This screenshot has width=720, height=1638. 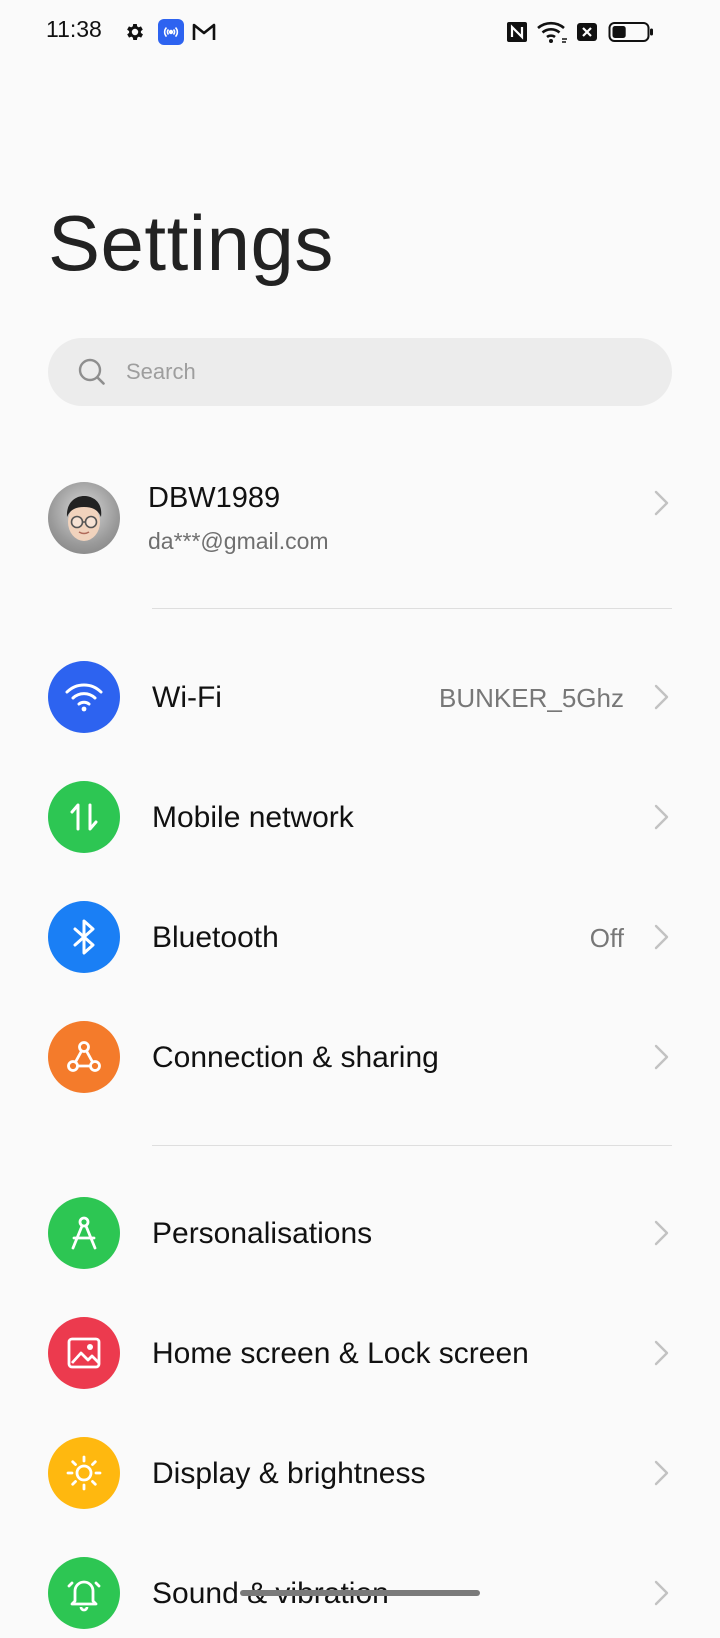 I want to click on nfc-icon, so click(x=517, y=32).